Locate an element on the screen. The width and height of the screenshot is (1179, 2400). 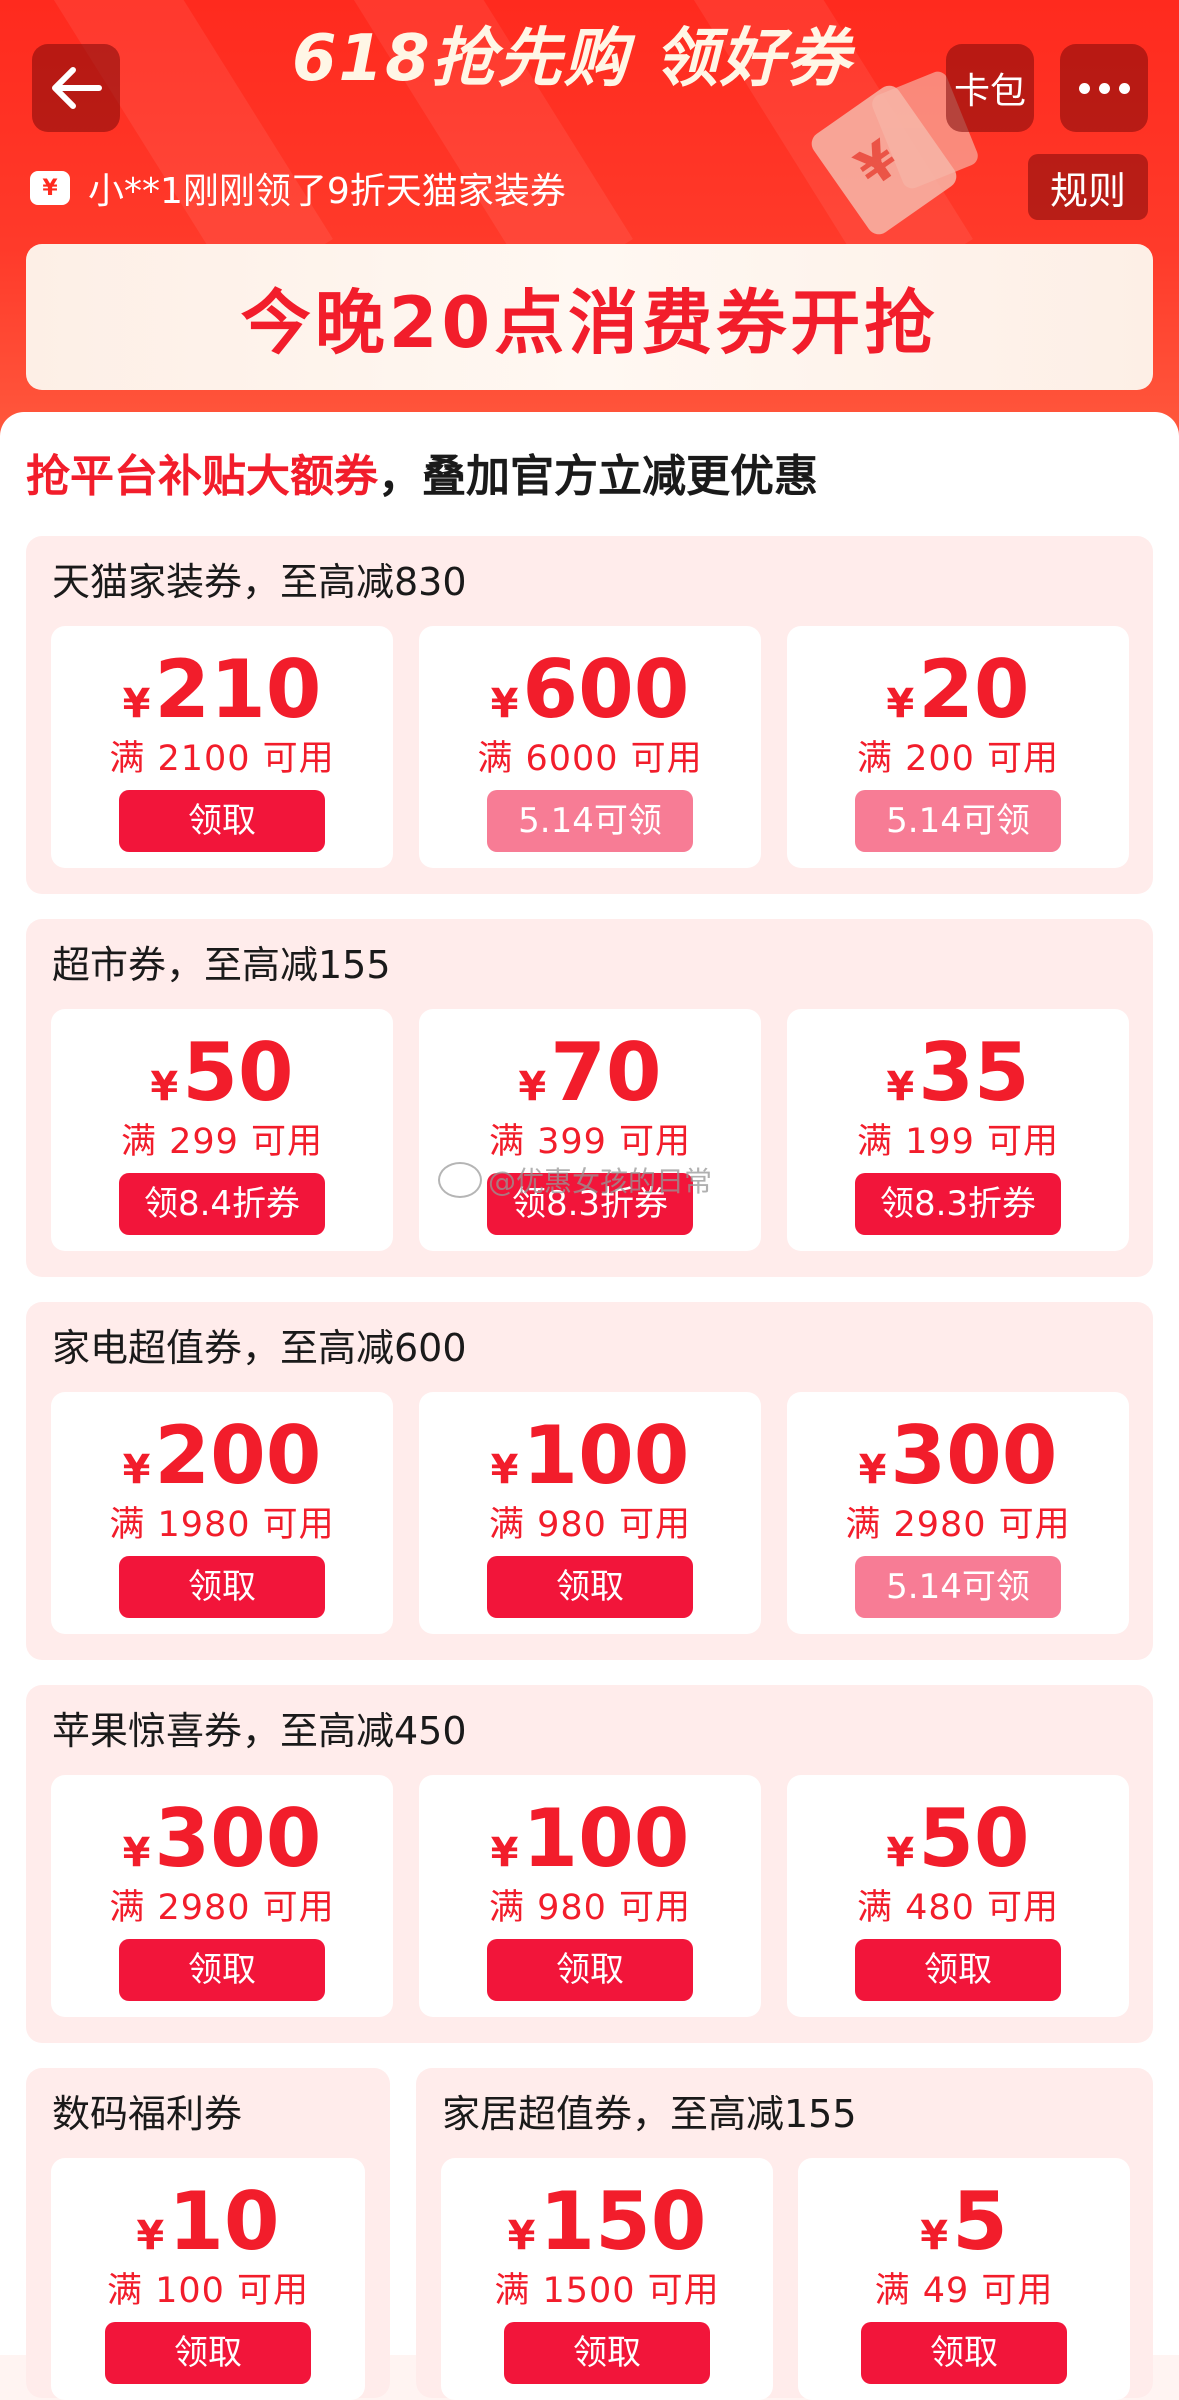
coupon-condition: 满 1980 可用 is located at coordinates (222, 1525).